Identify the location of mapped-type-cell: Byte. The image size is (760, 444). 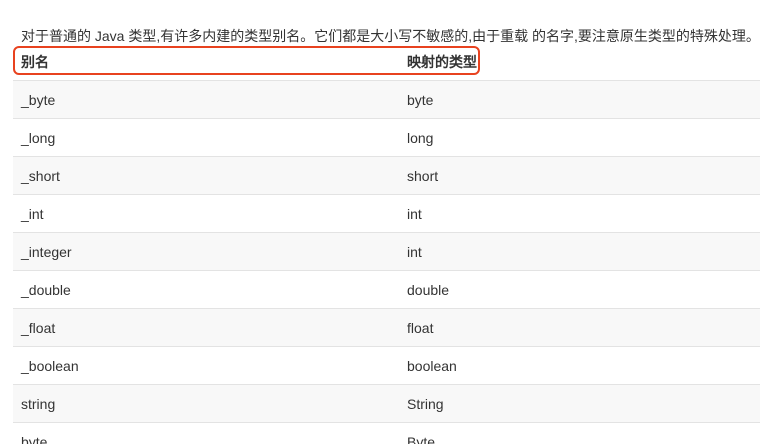
(579, 433).